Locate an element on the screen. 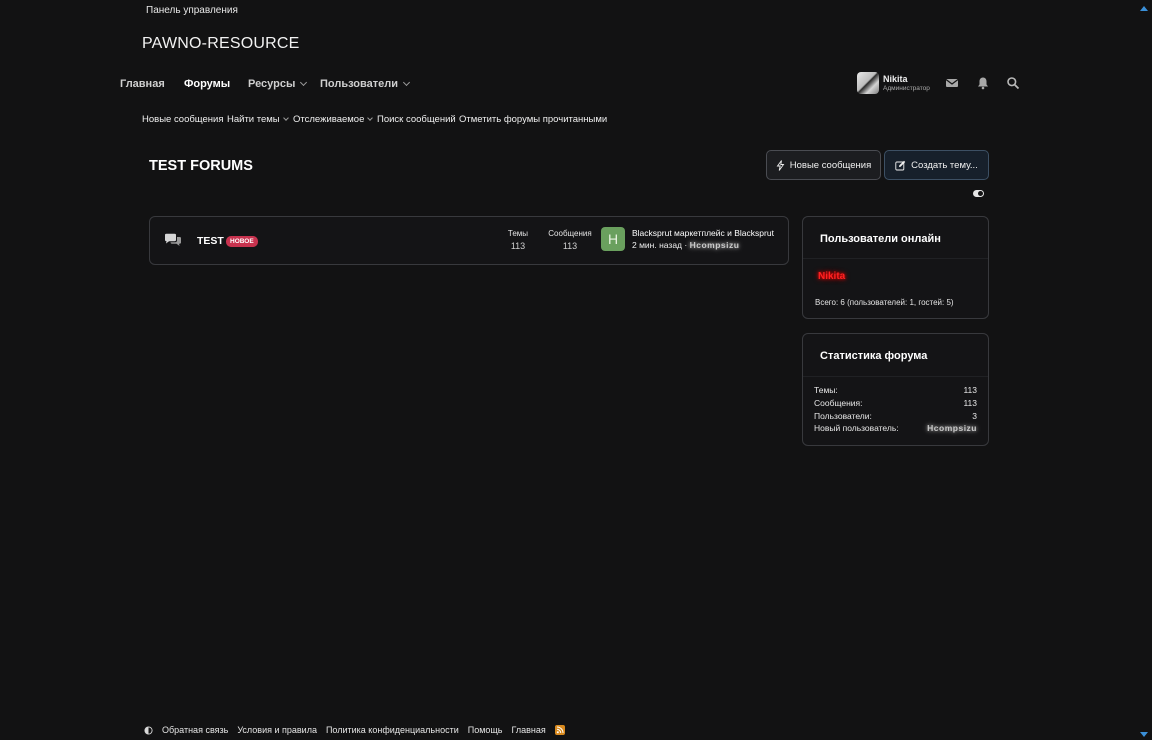 Image resolution: width=1152 pixels, height=740 pixels. subnav-find-threads: Найти темы is located at coordinates (258, 119).